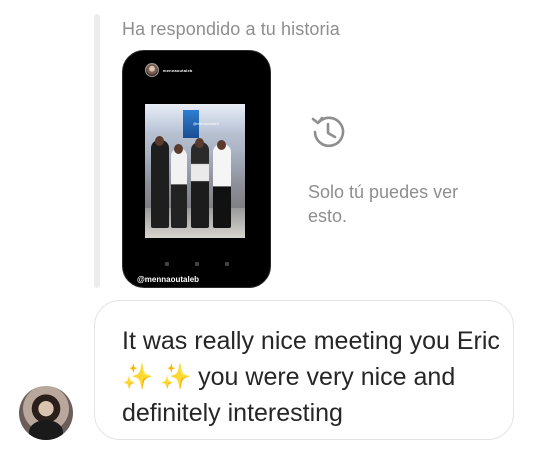 This screenshot has width=541, height=459. I want to click on story-overlay-tag: @mennaoutaleb, so click(206, 124).